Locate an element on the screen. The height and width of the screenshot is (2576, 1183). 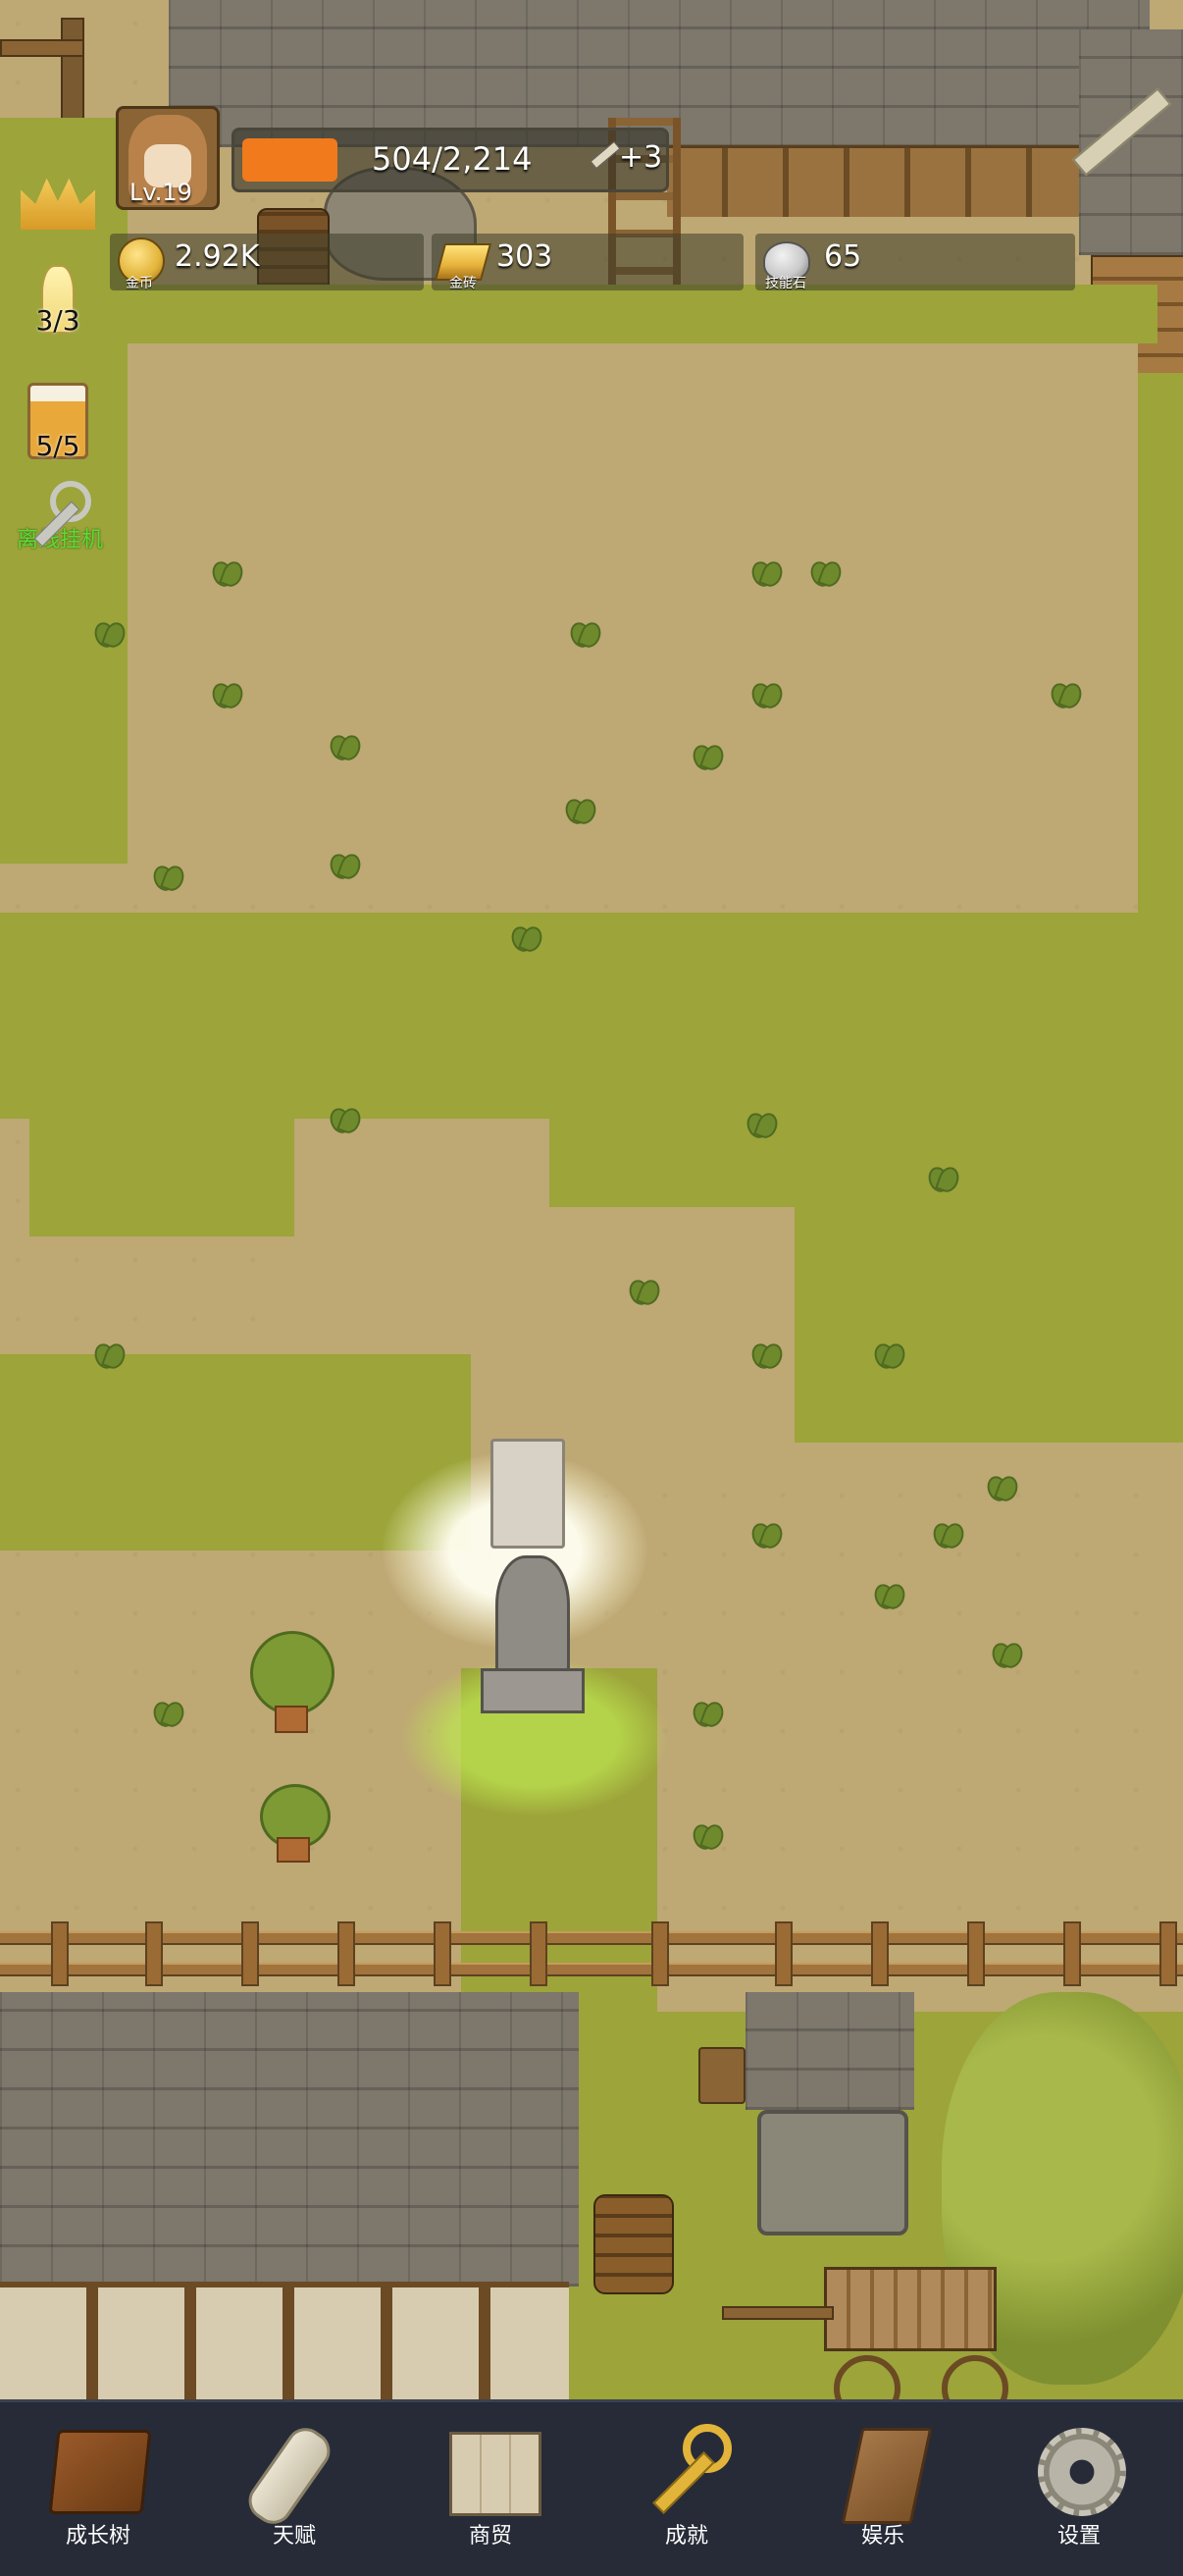
exp-bar: 504/2,214 +3 is located at coordinates (450, 160).